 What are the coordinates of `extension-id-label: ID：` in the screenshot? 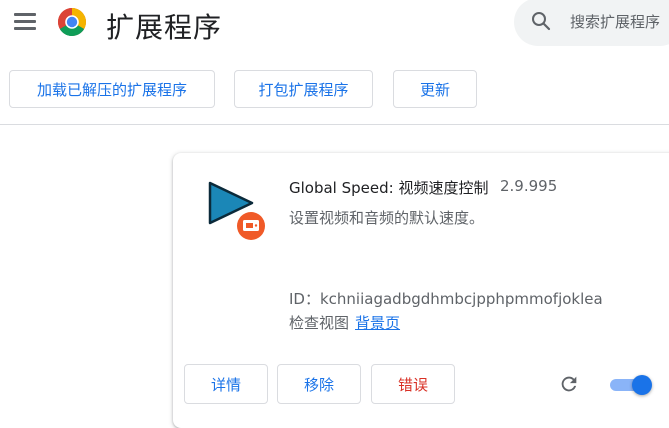 It's located at (304, 299).